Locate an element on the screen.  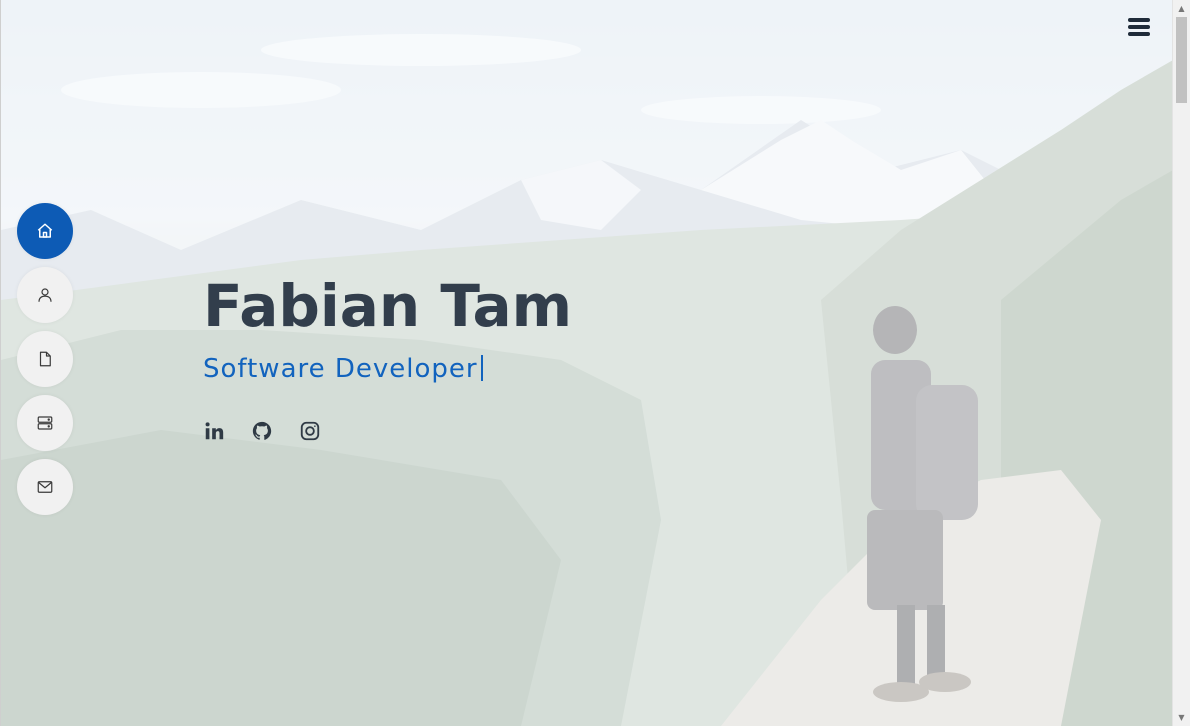
home-icon is located at coordinates (45, 230).